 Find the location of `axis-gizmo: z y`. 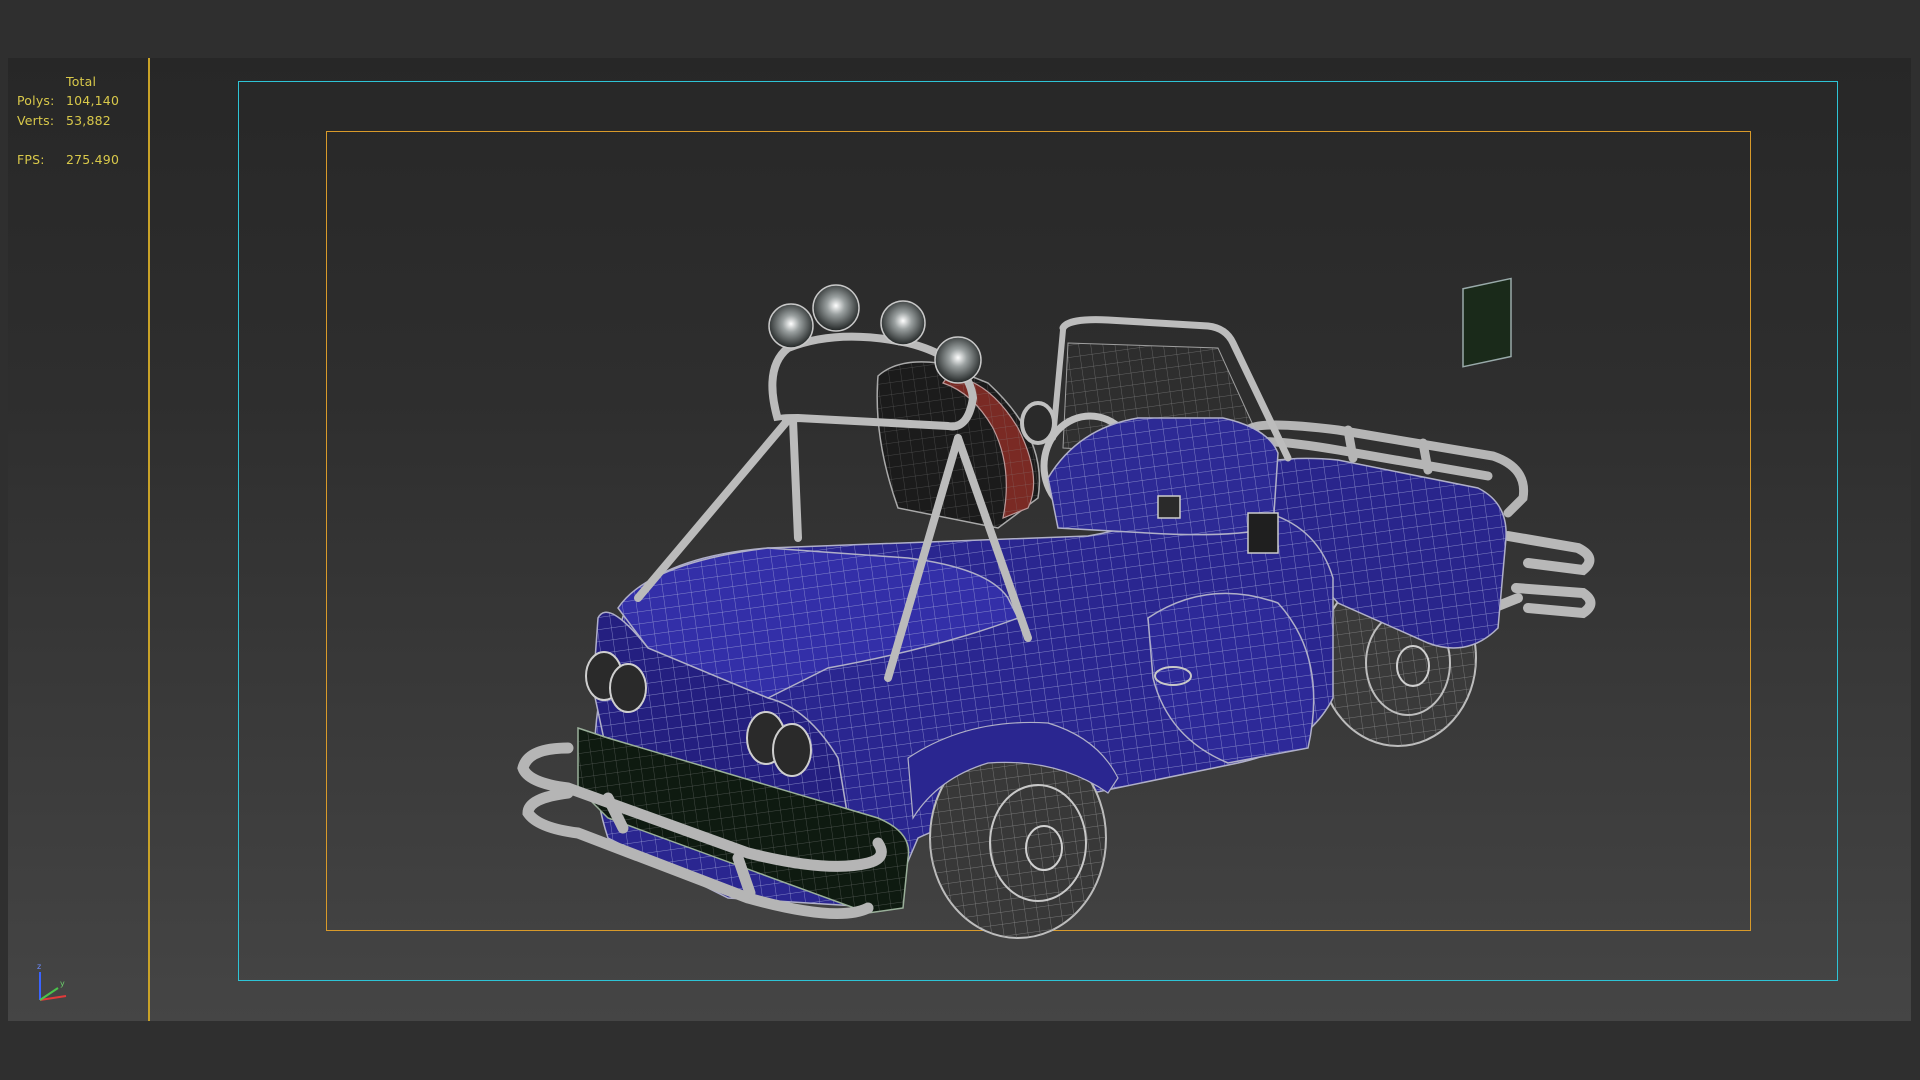

axis-gizmo: z y is located at coordinates (52, 981).